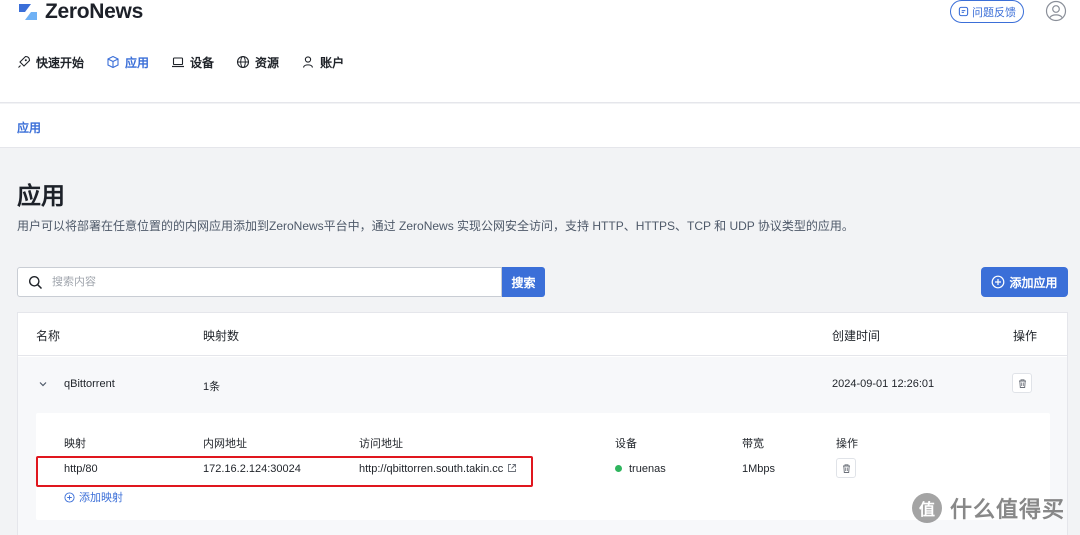 This screenshot has height=535, width=1080. I want to click on nav-item-account: 账户, so click(322, 62).